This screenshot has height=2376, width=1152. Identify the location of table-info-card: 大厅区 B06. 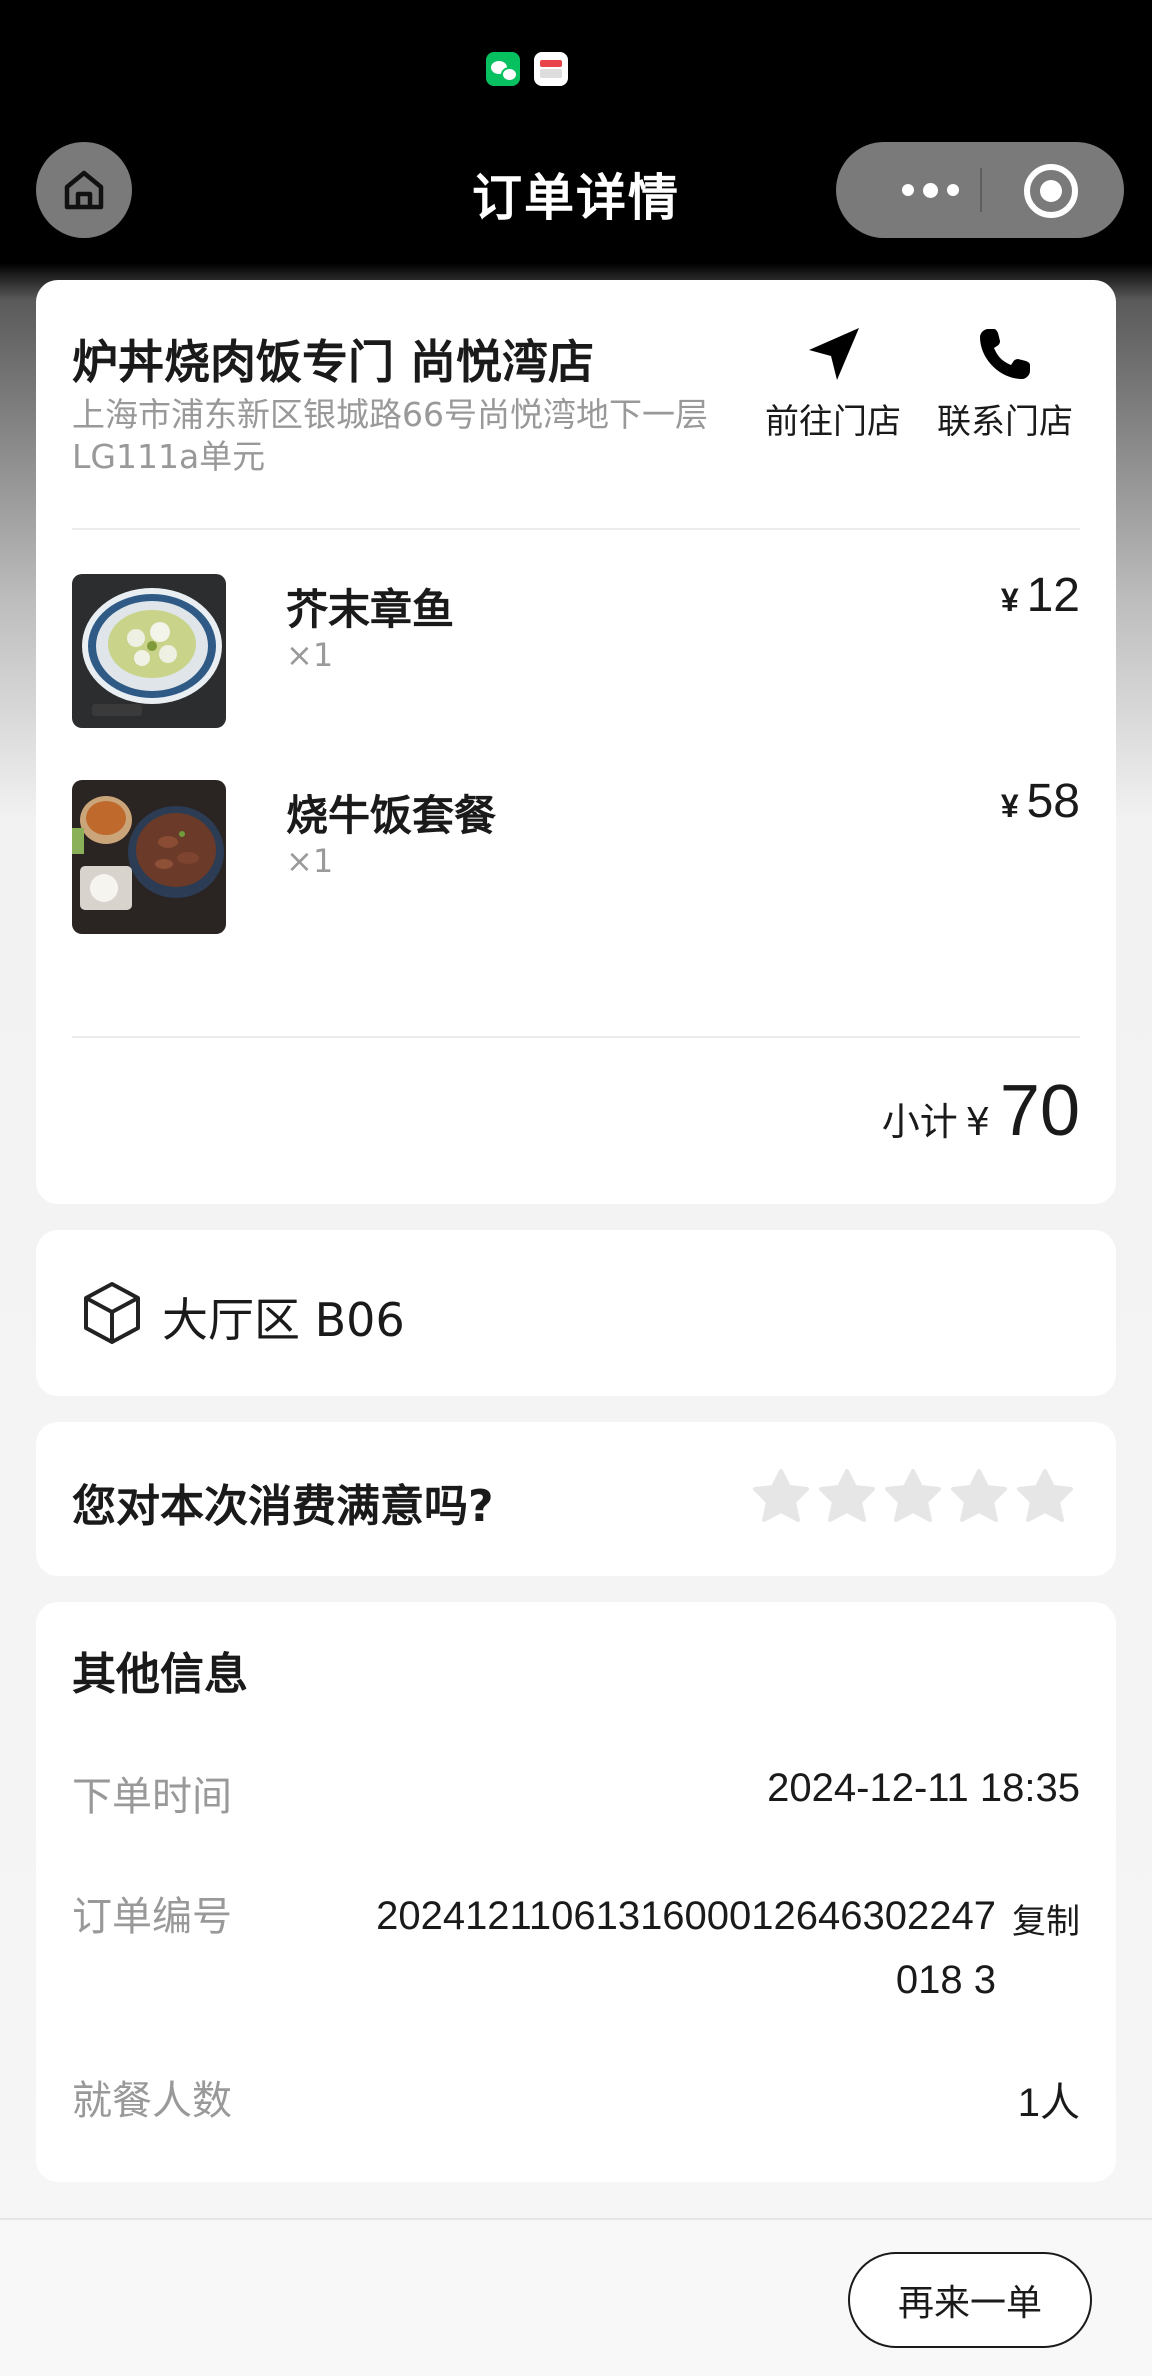
(576, 1313).